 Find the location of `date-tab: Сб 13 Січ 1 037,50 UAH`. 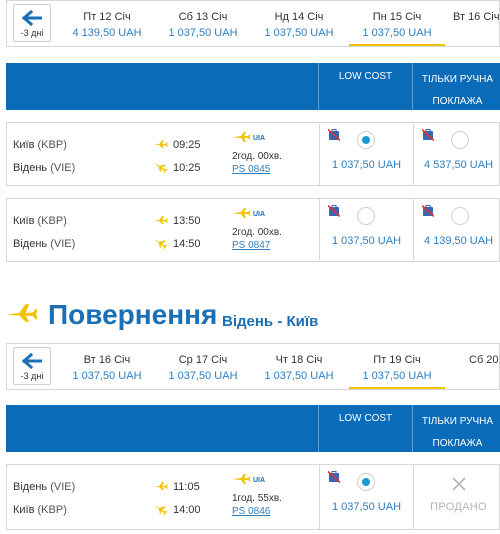

date-tab: Сб 13 Січ 1 037,50 UAH is located at coordinates (203, 23).